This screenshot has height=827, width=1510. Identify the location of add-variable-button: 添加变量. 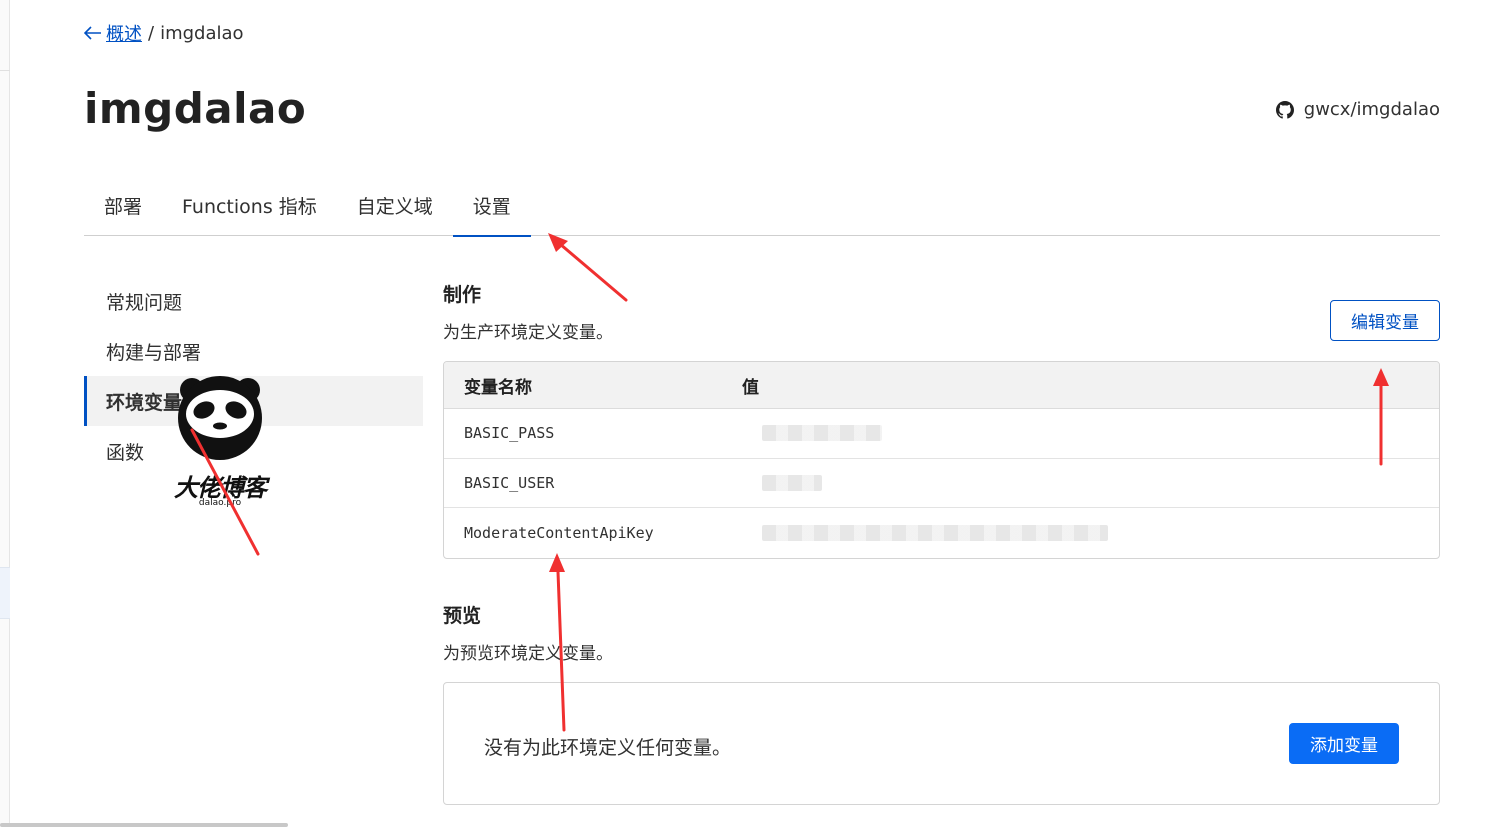
(1344, 743).